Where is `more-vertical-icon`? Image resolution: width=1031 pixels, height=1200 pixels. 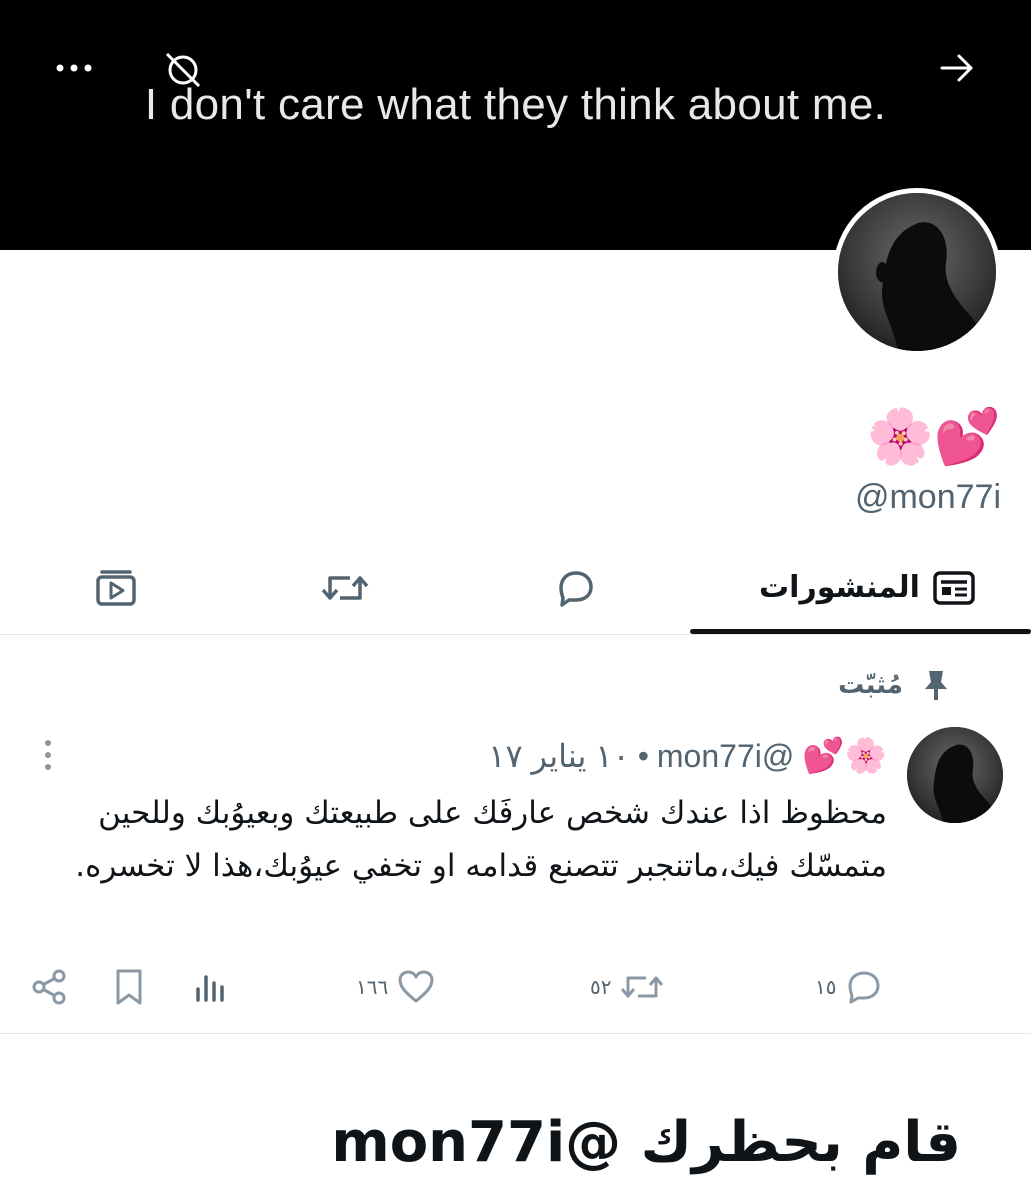 more-vertical-icon is located at coordinates (48, 755).